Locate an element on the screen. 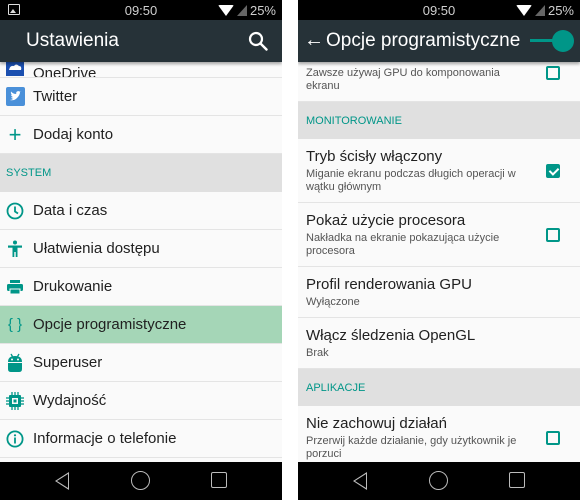 The image size is (580, 500). printer-icon is located at coordinates (15, 287).